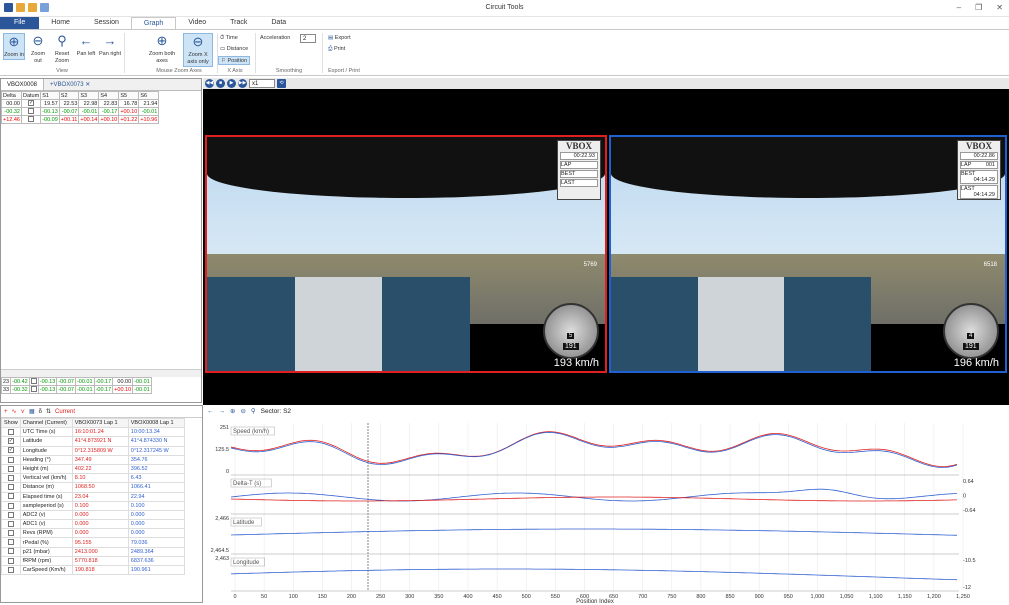 The image size is (1009, 605). What do you see at coordinates (93, 487) in the screenshot?
I see `channel-row: Distance (m) 1068.50 1066.41` at bounding box center [93, 487].